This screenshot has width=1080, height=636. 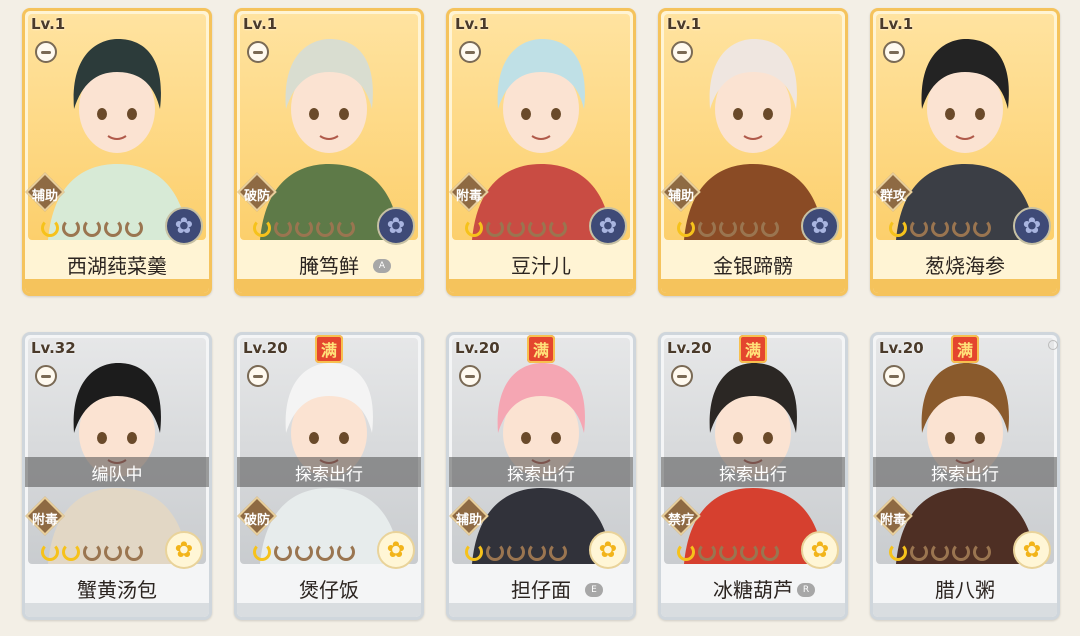 What do you see at coordinates (117, 152) in the screenshot?
I see `character-card: Lv.1 辅助 ✿ 西湖莼菜羹` at bounding box center [117, 152].